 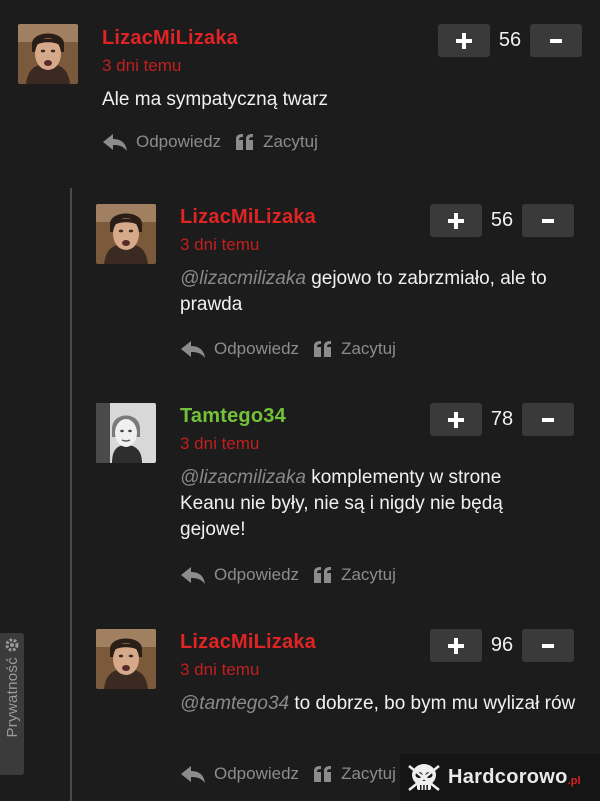 What do you see at coordinates (257, 773) in the screenshot?
I see `reply-label: Odpowiedz` at bounding box center [257, 773].